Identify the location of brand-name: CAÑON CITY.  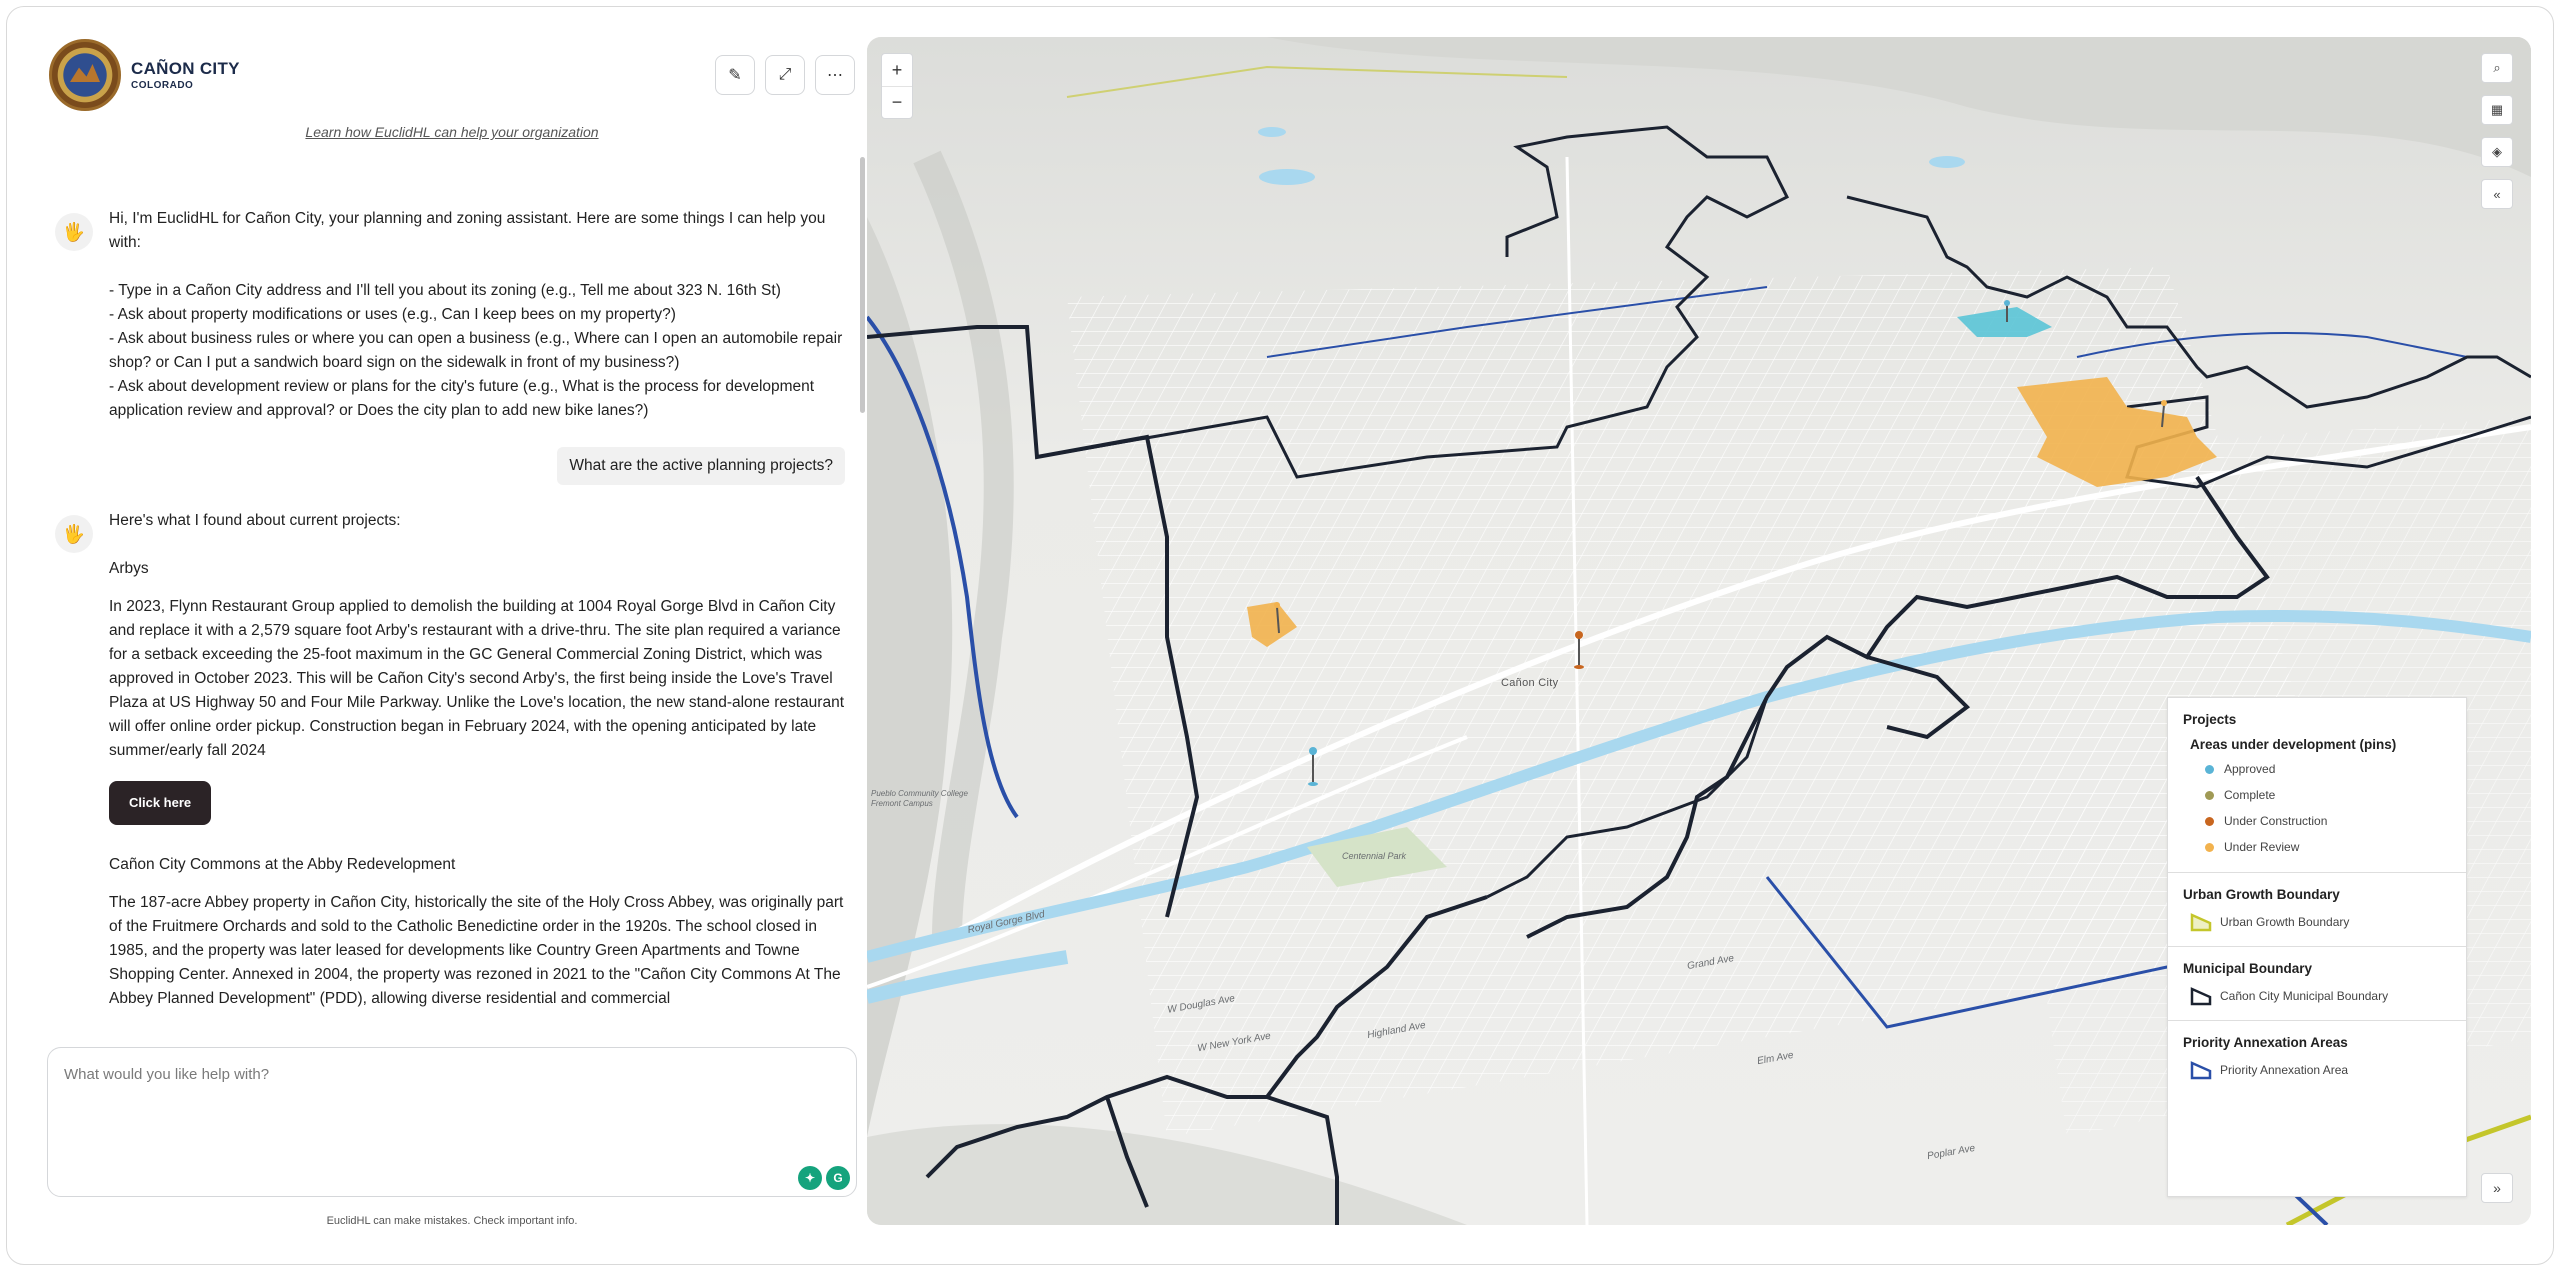
(185, 68).